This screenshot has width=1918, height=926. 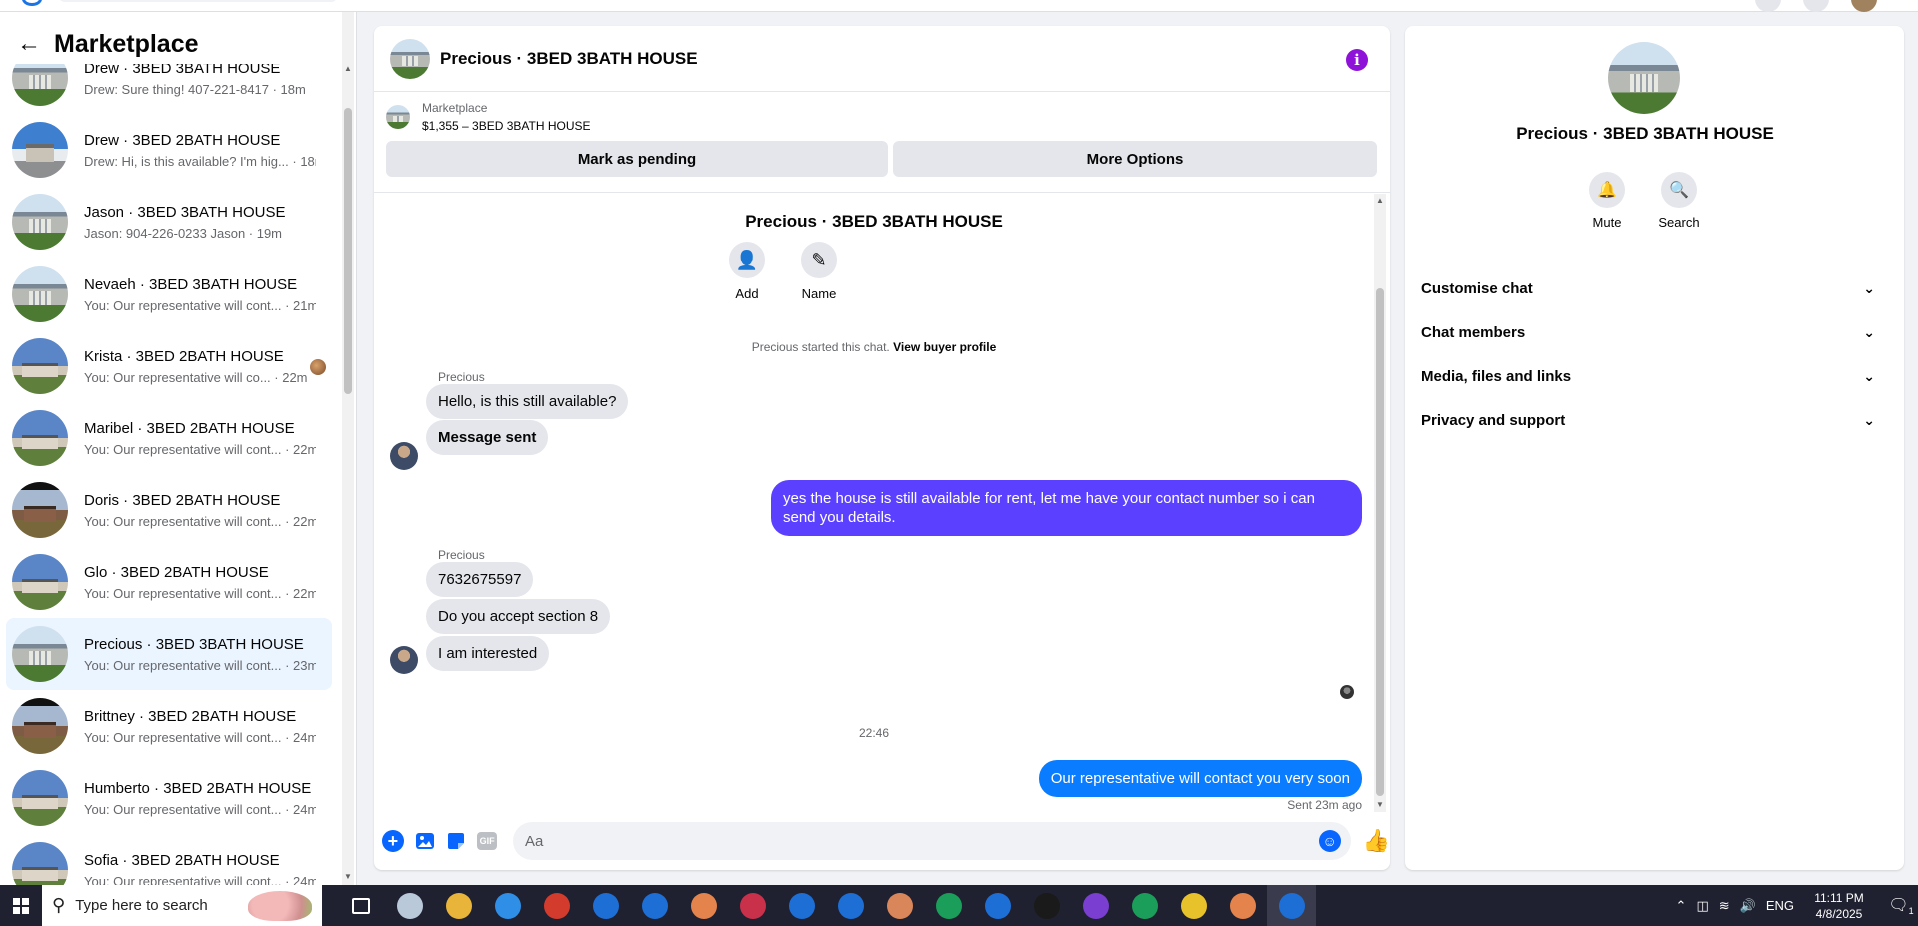 What do you see at coordinates (1724, 906) in the screenshot?
I see `network-icon: ≋` at bounding box center [1724, 906].